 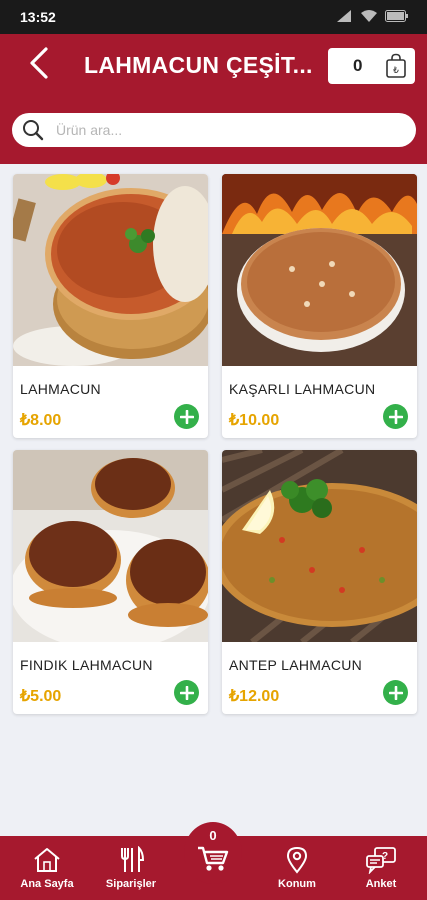 I want to click on product-price: ₺5.00, so click(x=41, y=696).